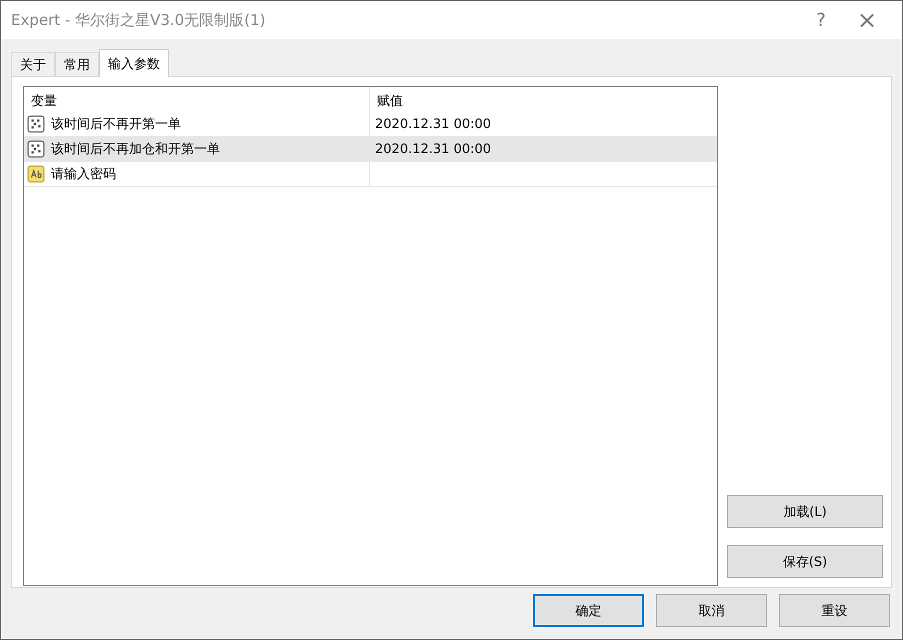  I want to click on table-row: 该时间后不再加仓和开第一单 2020.12.31 00:00, so click(370, 149).